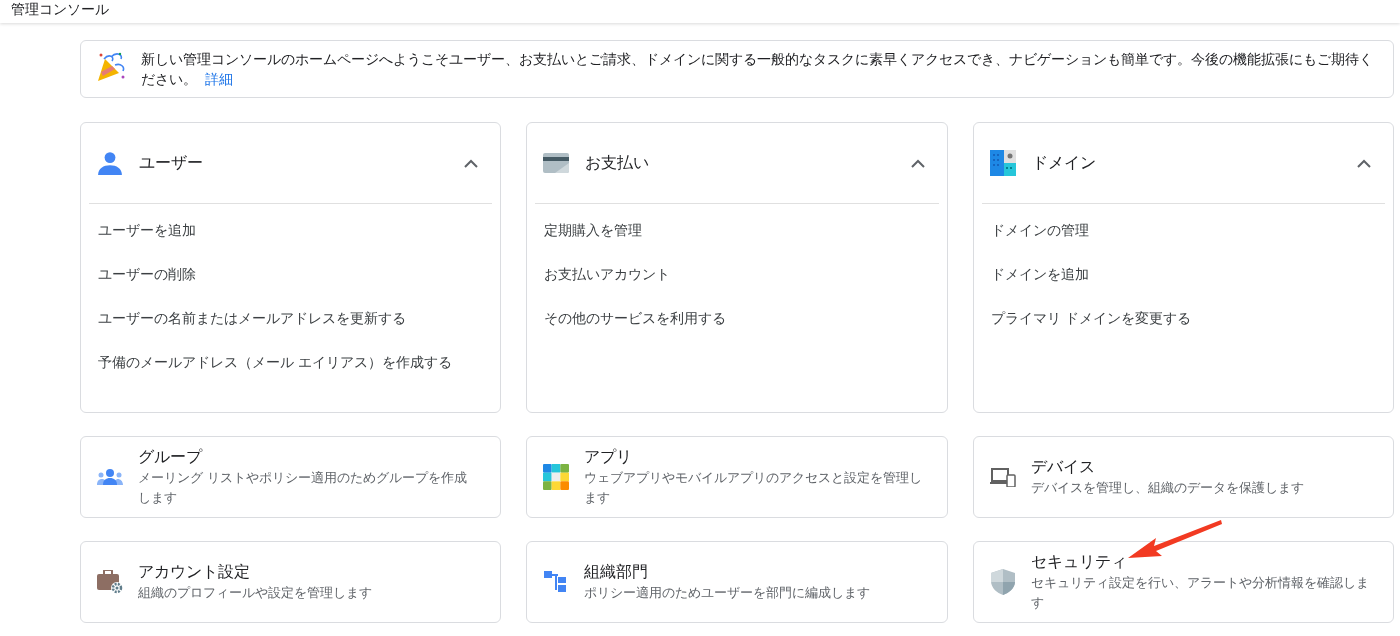 Image resolution: width=1400 pixels, height=636 pixels. Describe the element at coordinates (1039, 286) in the screenshot. I see `task-link: ドメインを追加` at that location.